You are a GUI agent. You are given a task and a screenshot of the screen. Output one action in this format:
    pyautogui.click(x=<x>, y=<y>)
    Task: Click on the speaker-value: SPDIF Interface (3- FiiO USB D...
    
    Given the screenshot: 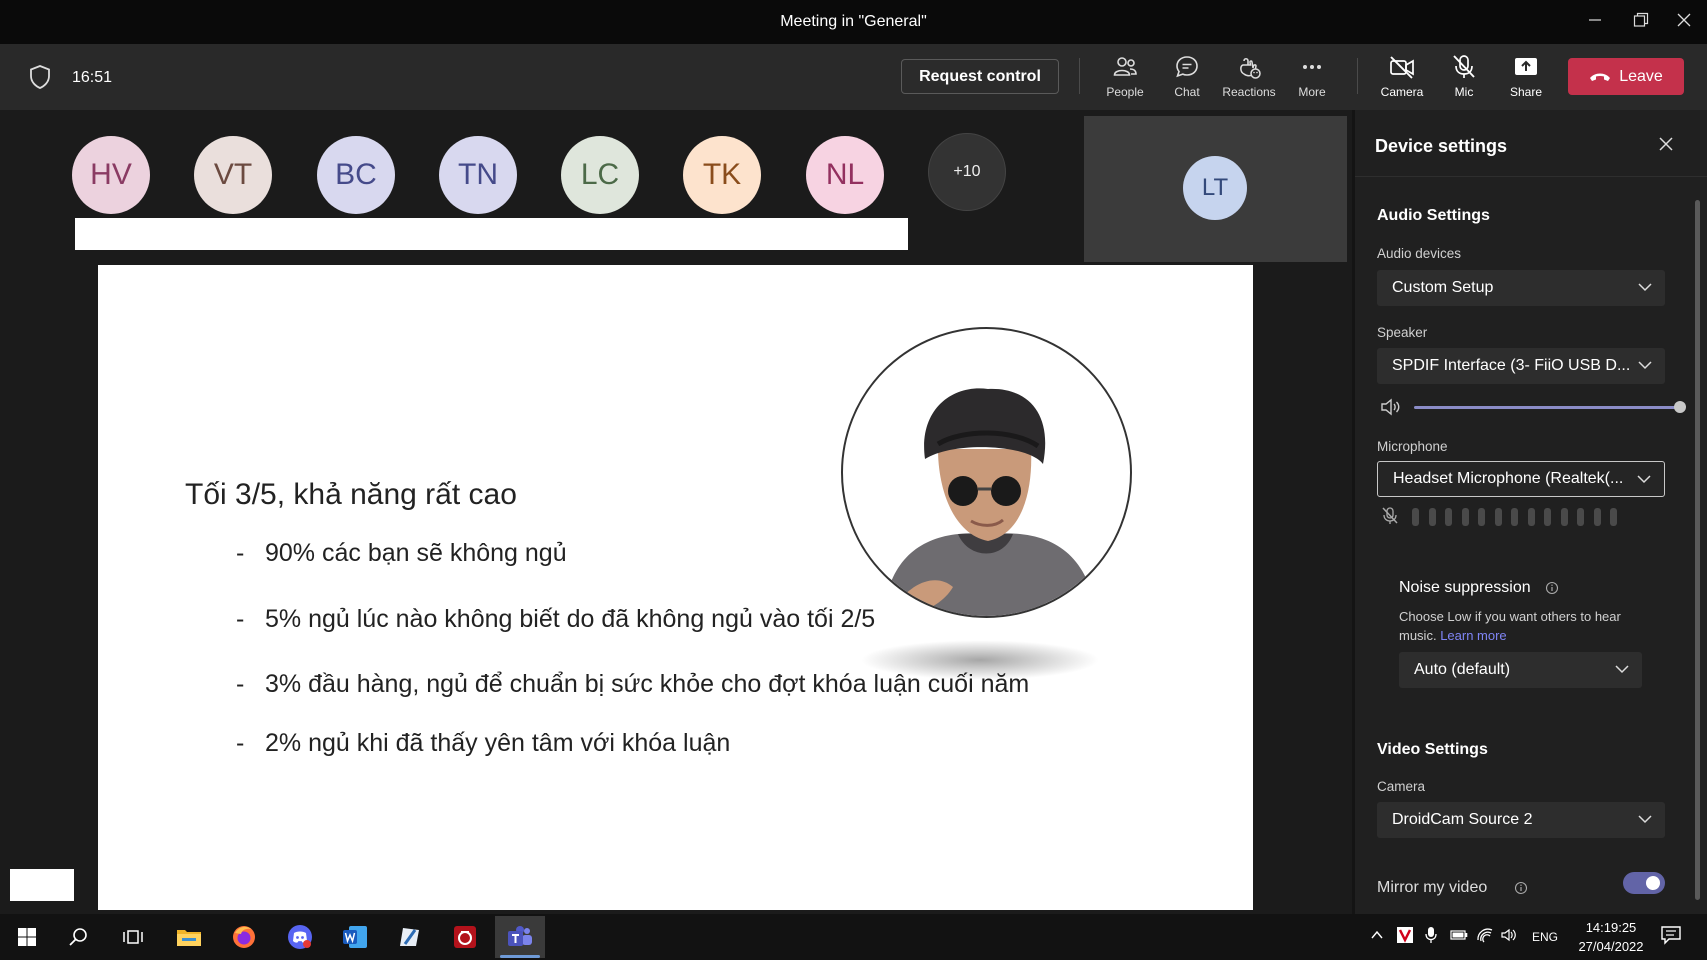 What is the action you would take?
    pyautogui.click(x=1511, y=365)
    